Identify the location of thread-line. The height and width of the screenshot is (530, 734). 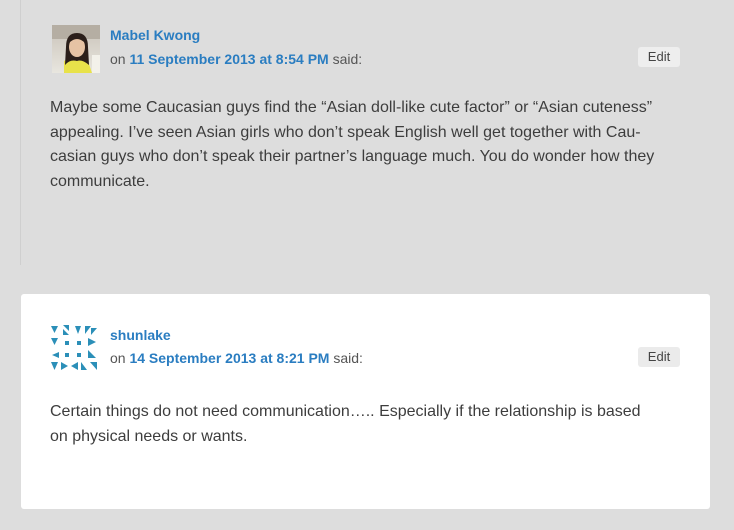
(20, 132).